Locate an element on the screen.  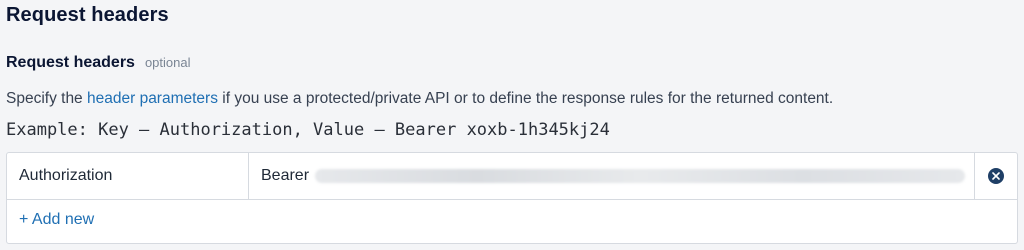
header-key-field: Authorization is located at coordinates (128, 176).